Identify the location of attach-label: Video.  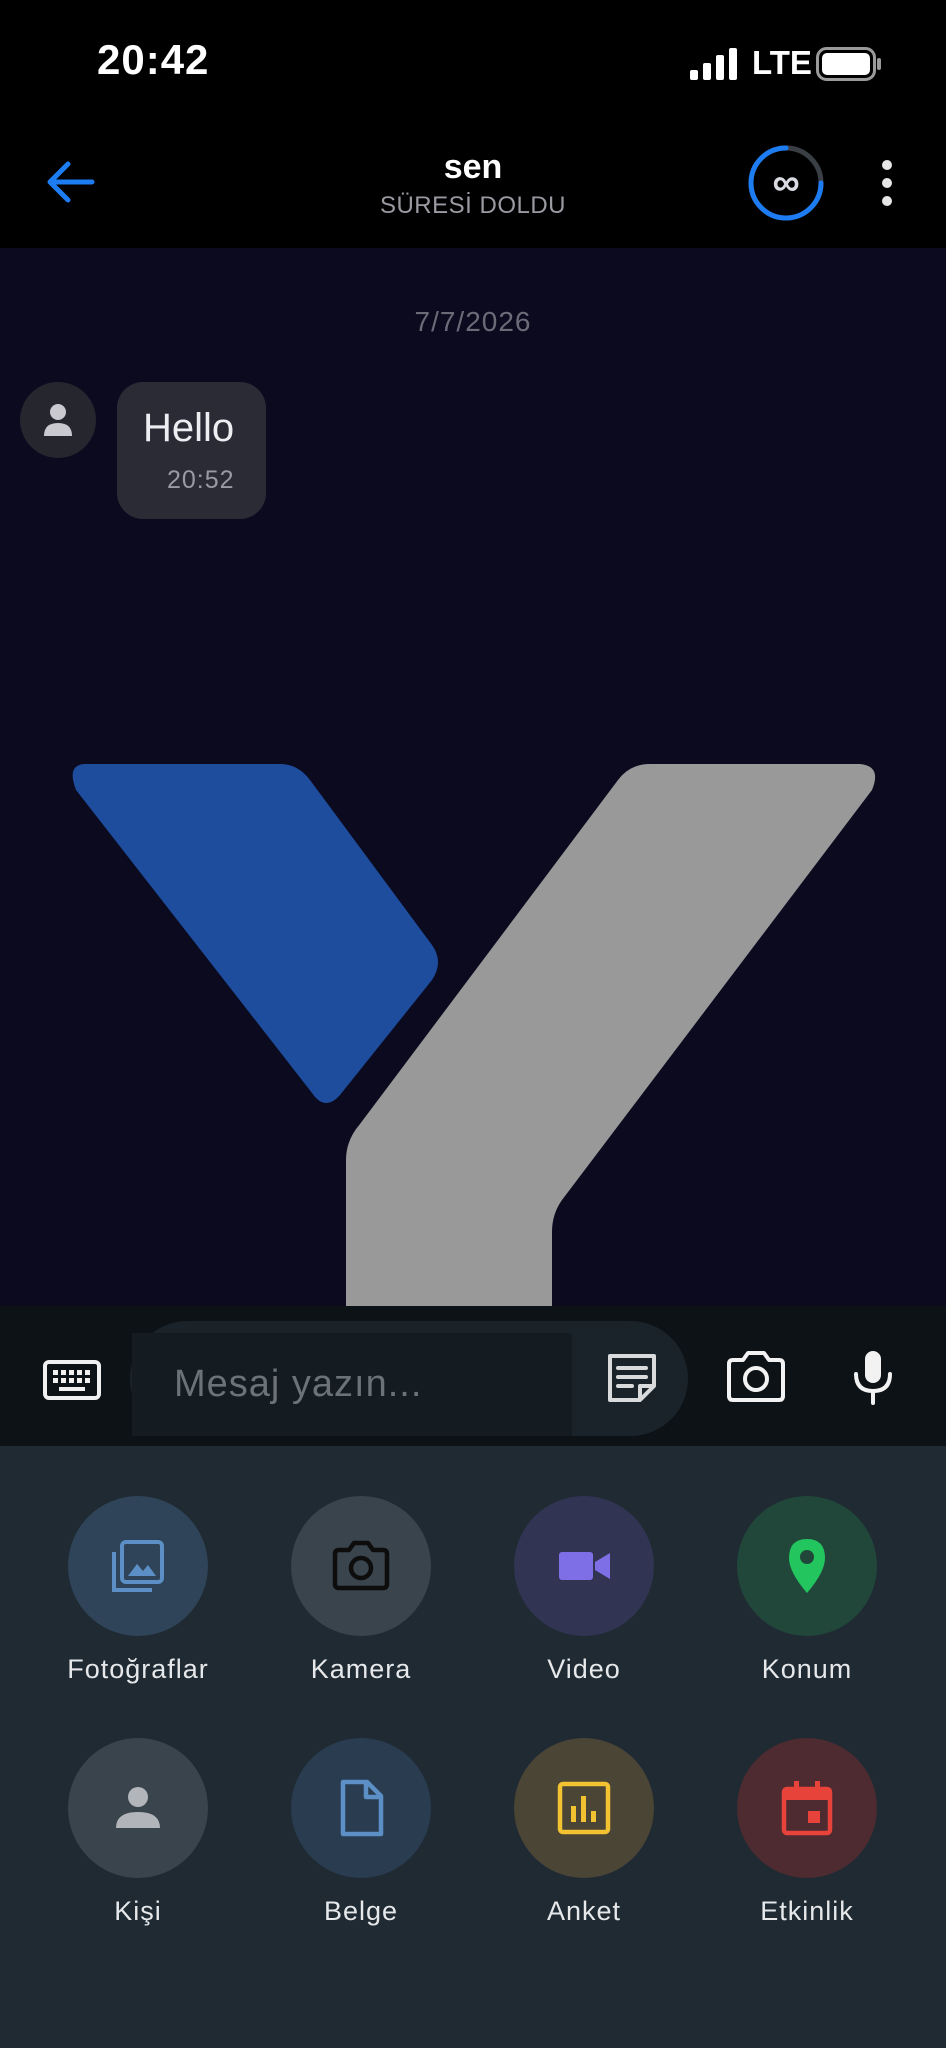
(584, 1669).